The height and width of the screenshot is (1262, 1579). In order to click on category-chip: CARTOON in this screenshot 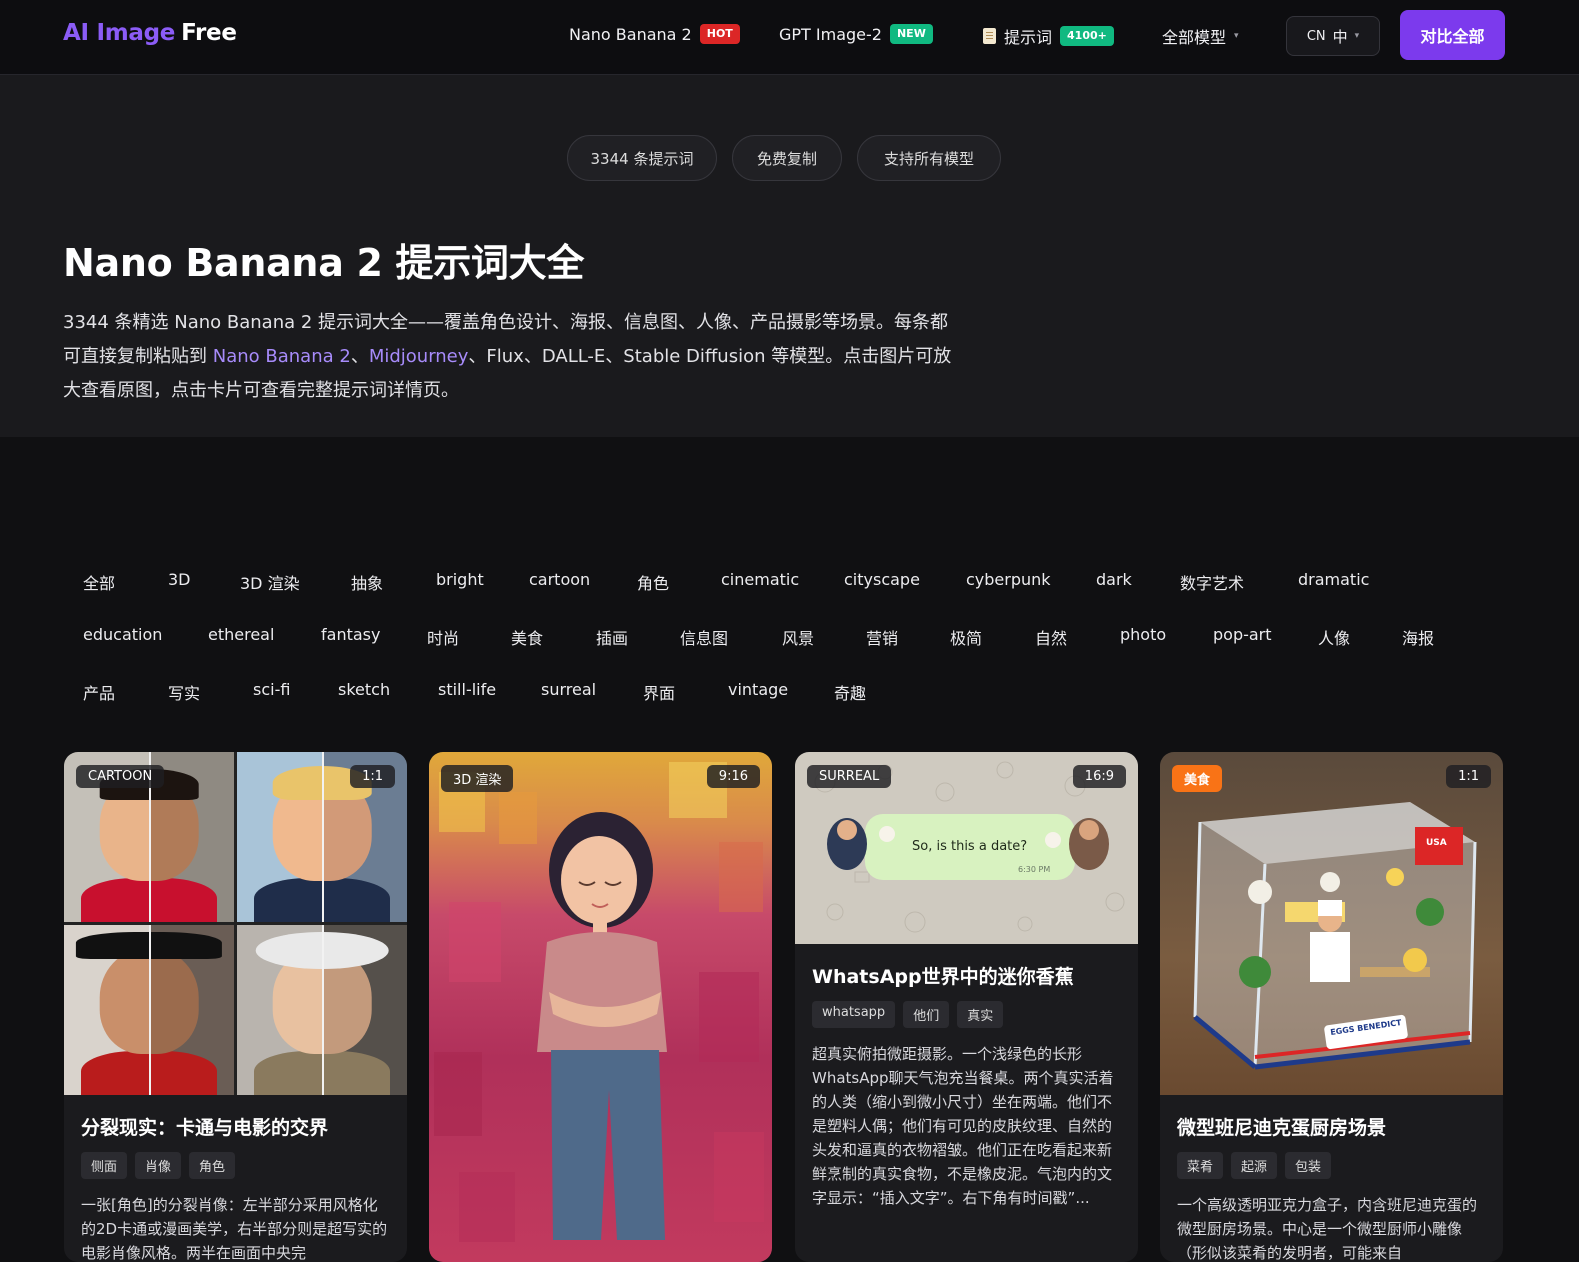, I will do `click(120, 776)`.